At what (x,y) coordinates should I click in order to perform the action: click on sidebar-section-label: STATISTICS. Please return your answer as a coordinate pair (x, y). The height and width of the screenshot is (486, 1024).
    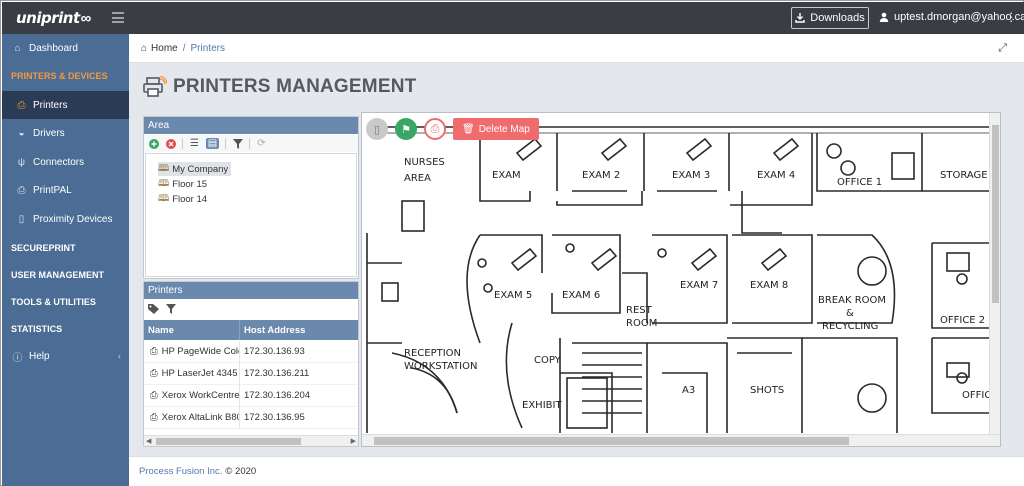
    Looking at the image, I should click on (37, 329).